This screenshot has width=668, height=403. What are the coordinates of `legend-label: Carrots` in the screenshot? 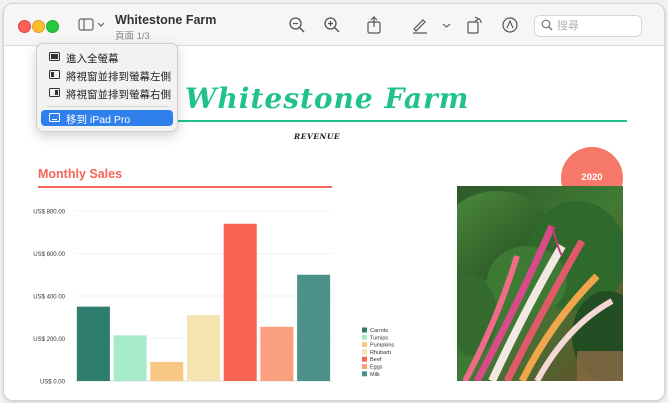 It's located at (379, 331).